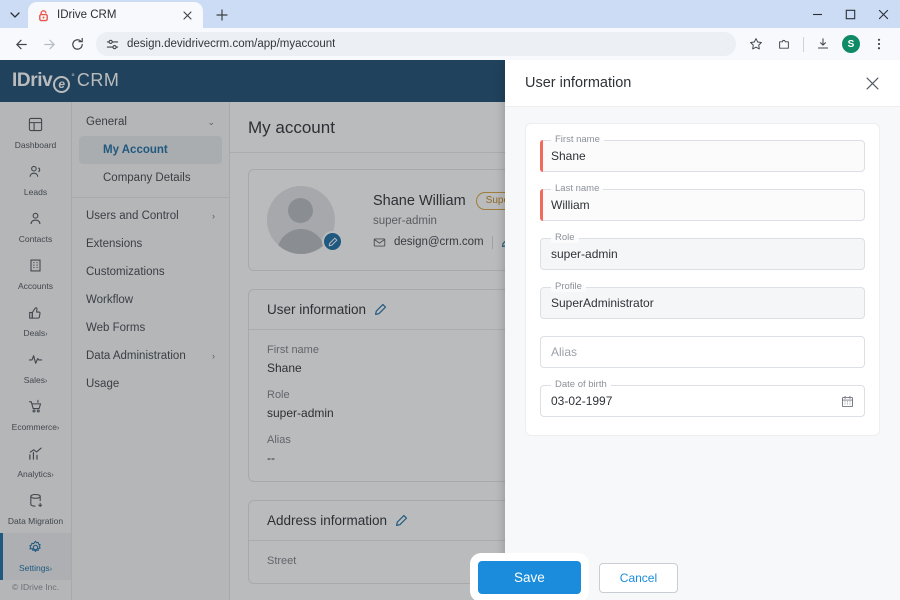 Image resolution: width=900 pixels, height=600 pixels. I want to click on form-field-first-name: First name Shane, so click(702, 153).